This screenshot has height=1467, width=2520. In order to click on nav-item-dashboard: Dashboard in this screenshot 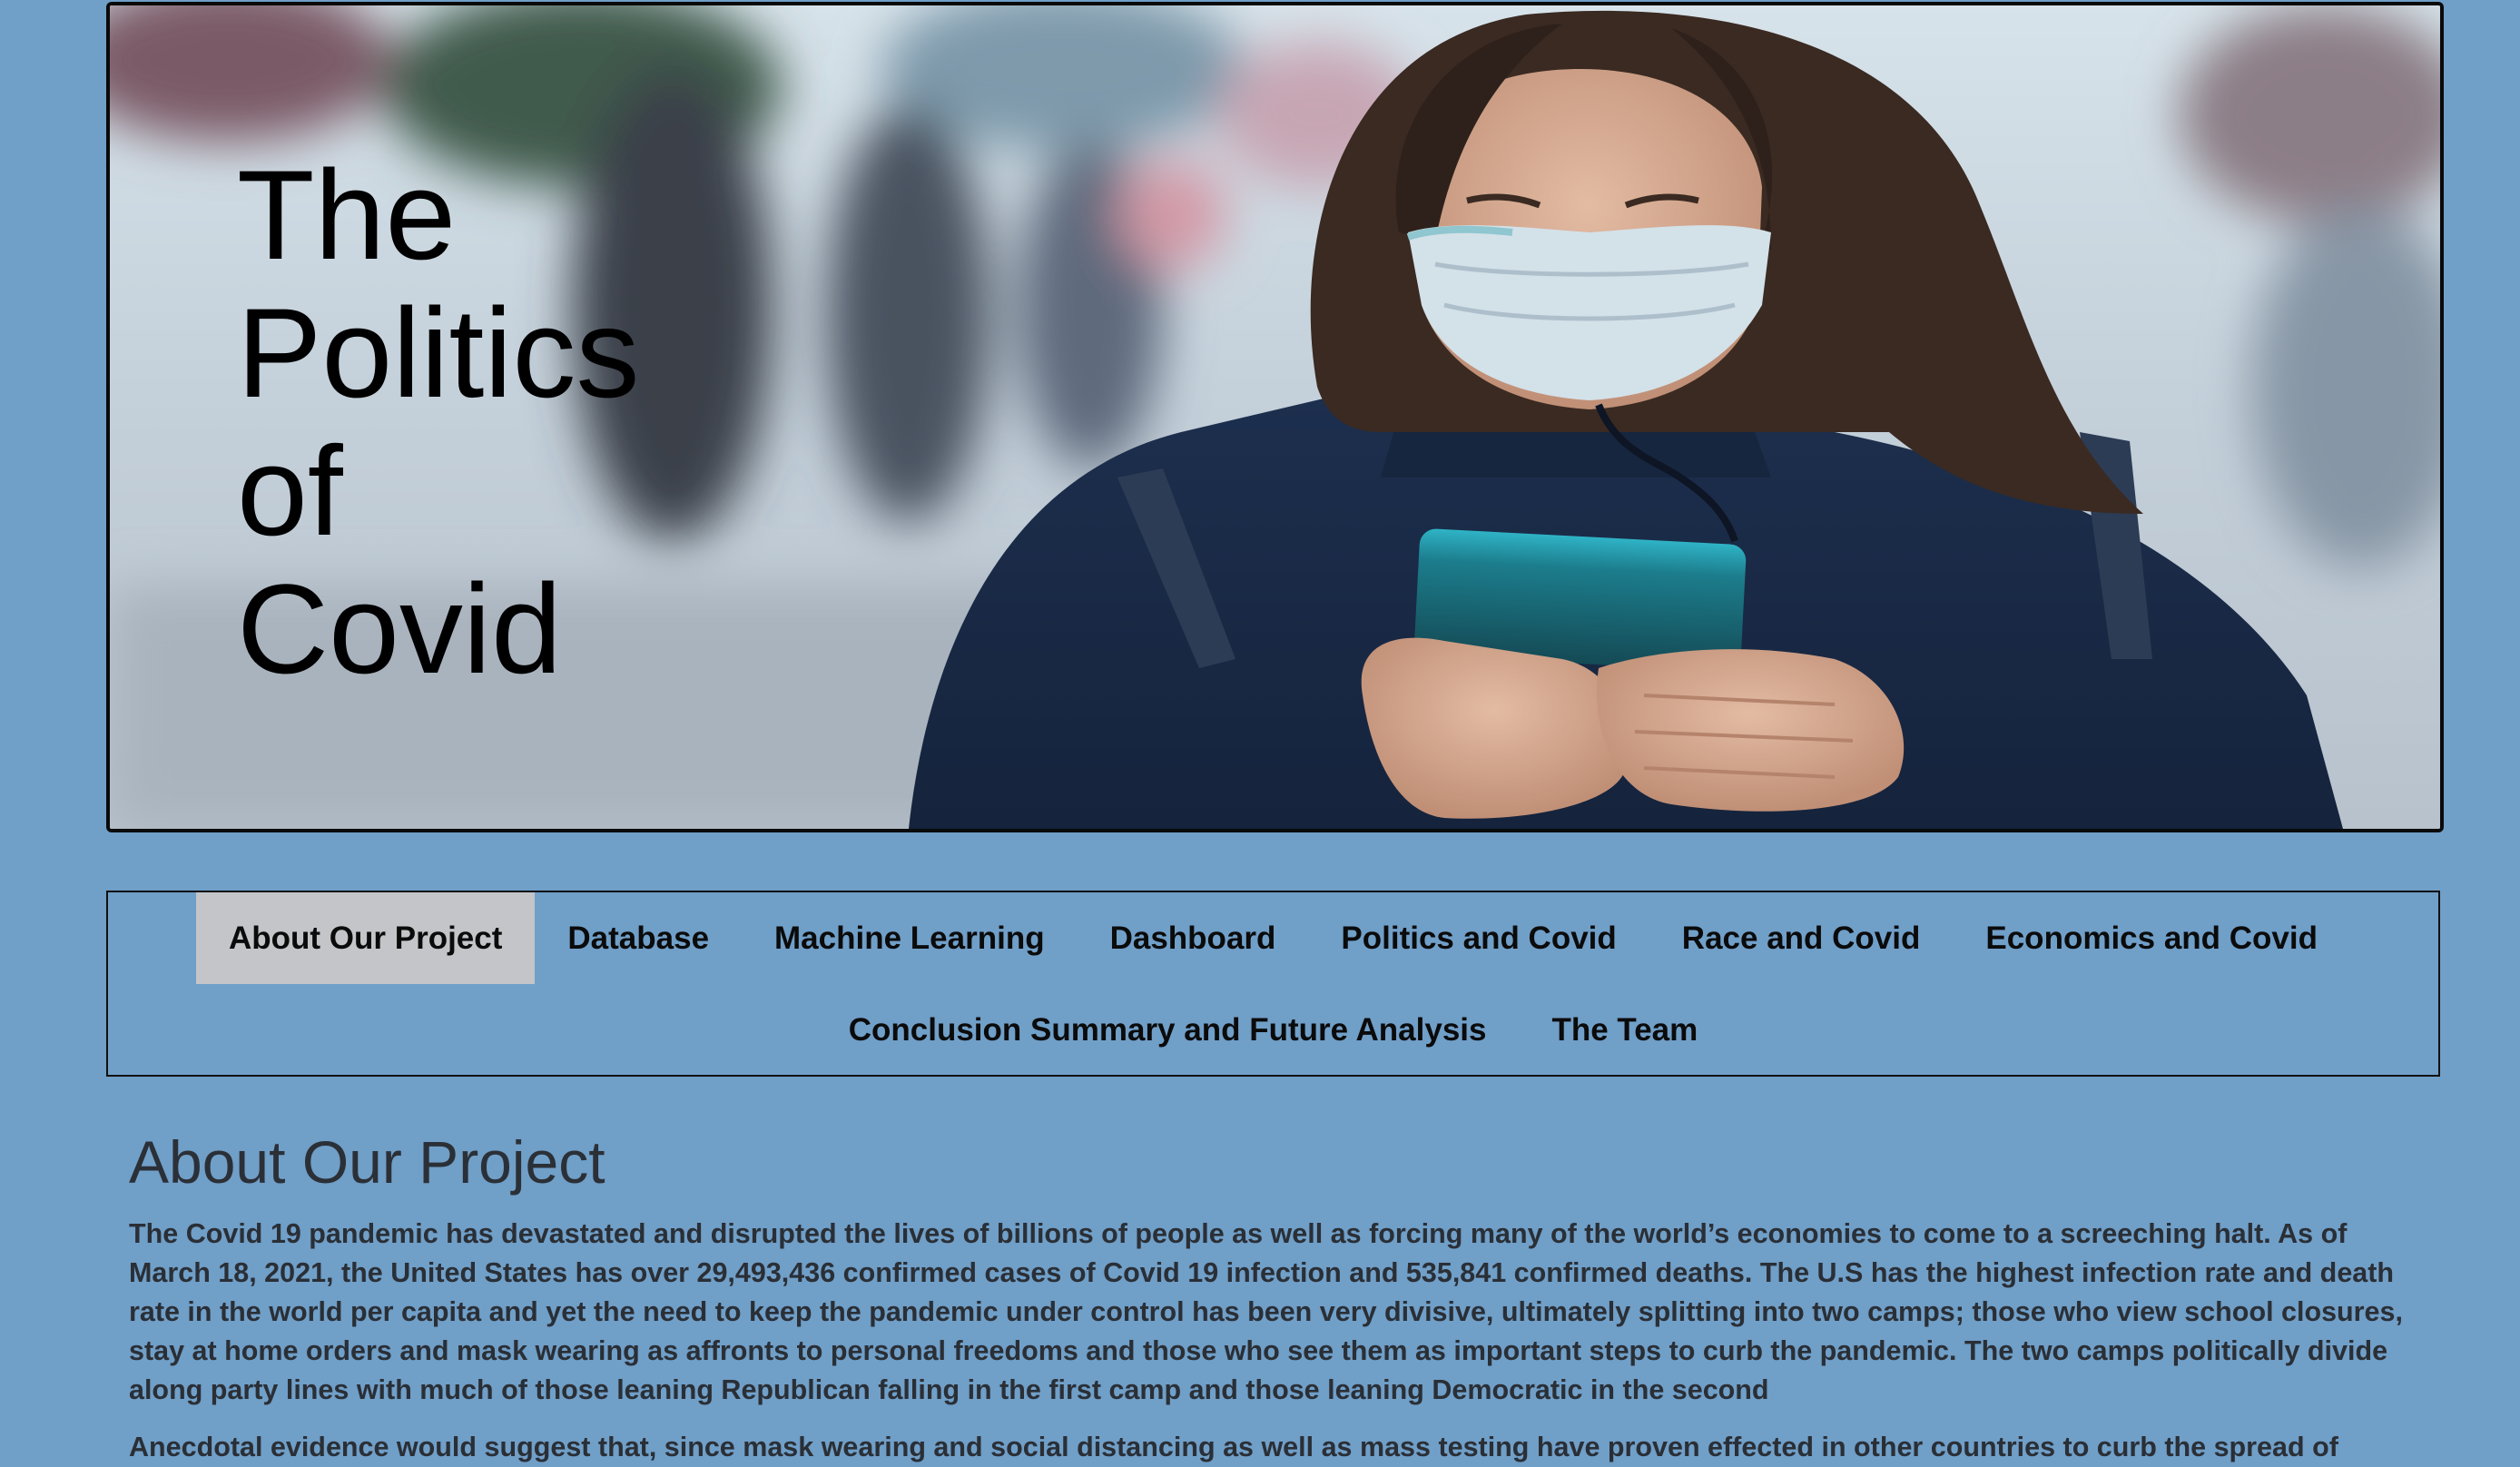, I will do `click(1194, 938)`.